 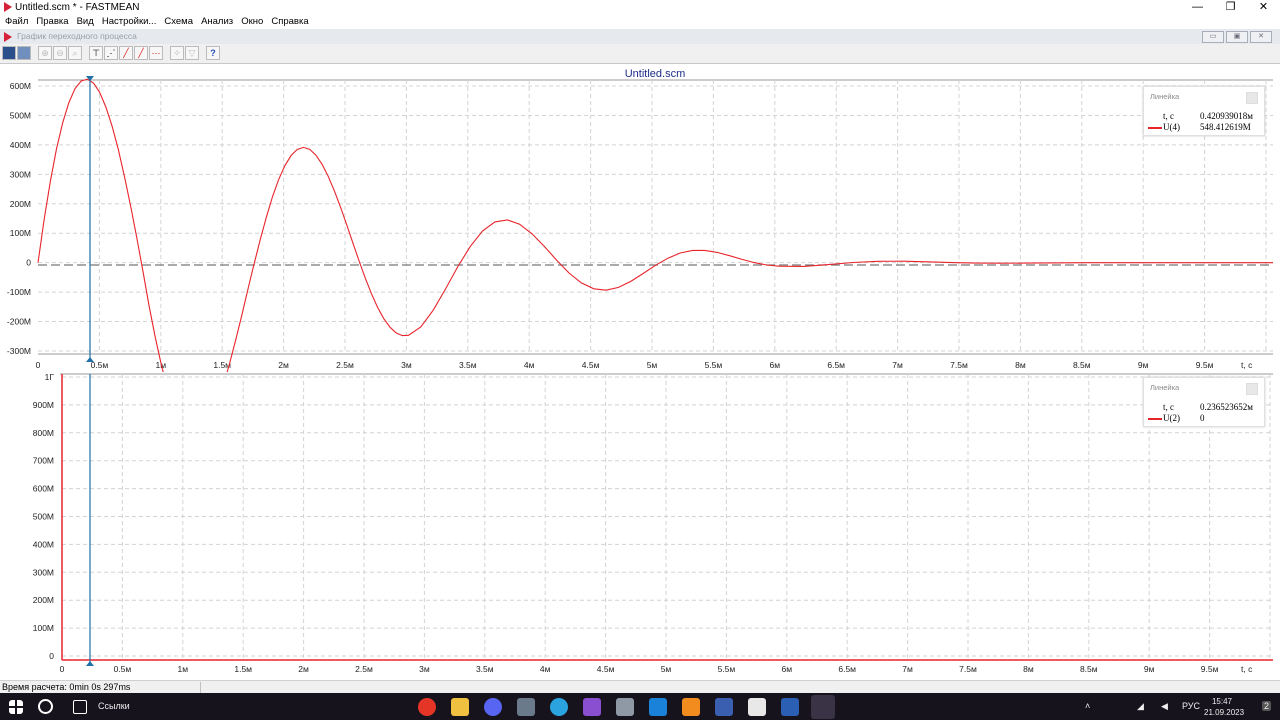 I want to click on x-tick-label: 2.5м, so click(x=364, y=669).